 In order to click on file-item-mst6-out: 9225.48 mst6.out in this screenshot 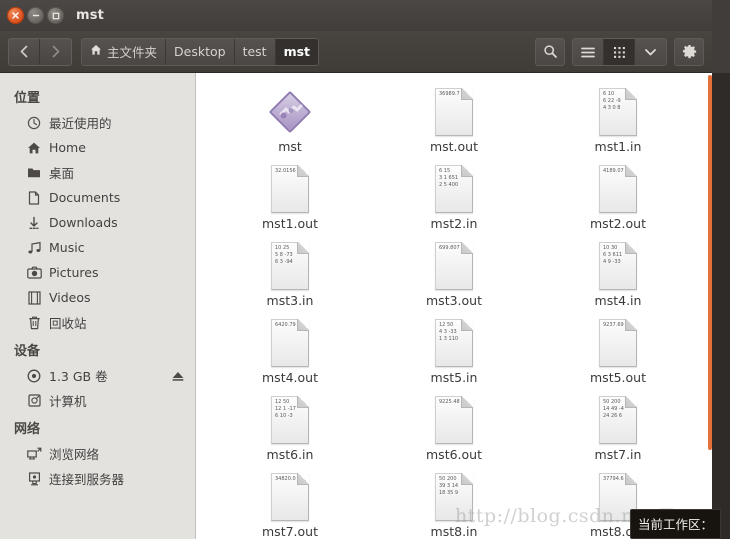, I will do `click(454, 431)`.